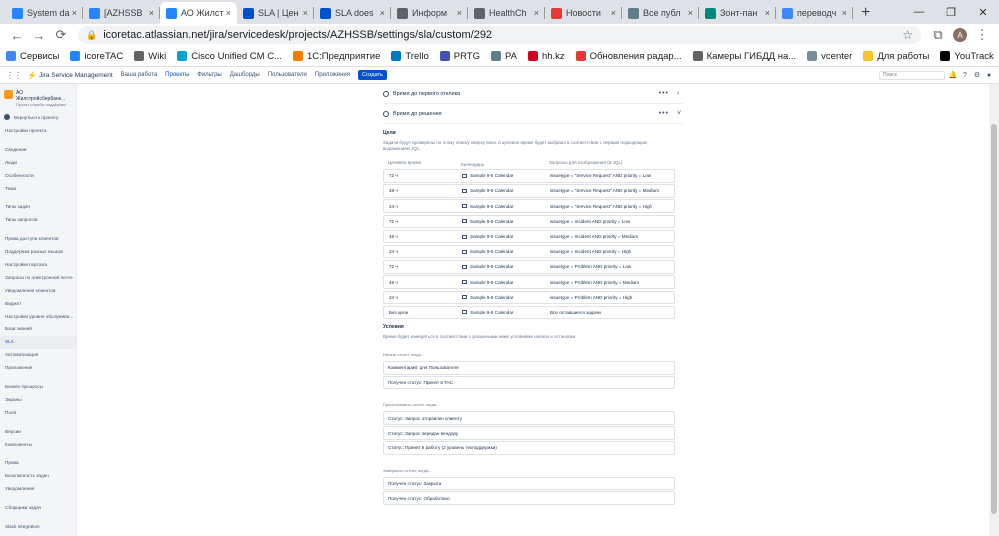 The height and width of the screenshot is (536, 999). What do you see at coordinates (336, 56) in the screenshot?
I see `bookmark-item: 1С:Предприятие` at bounding box center [336, 56].